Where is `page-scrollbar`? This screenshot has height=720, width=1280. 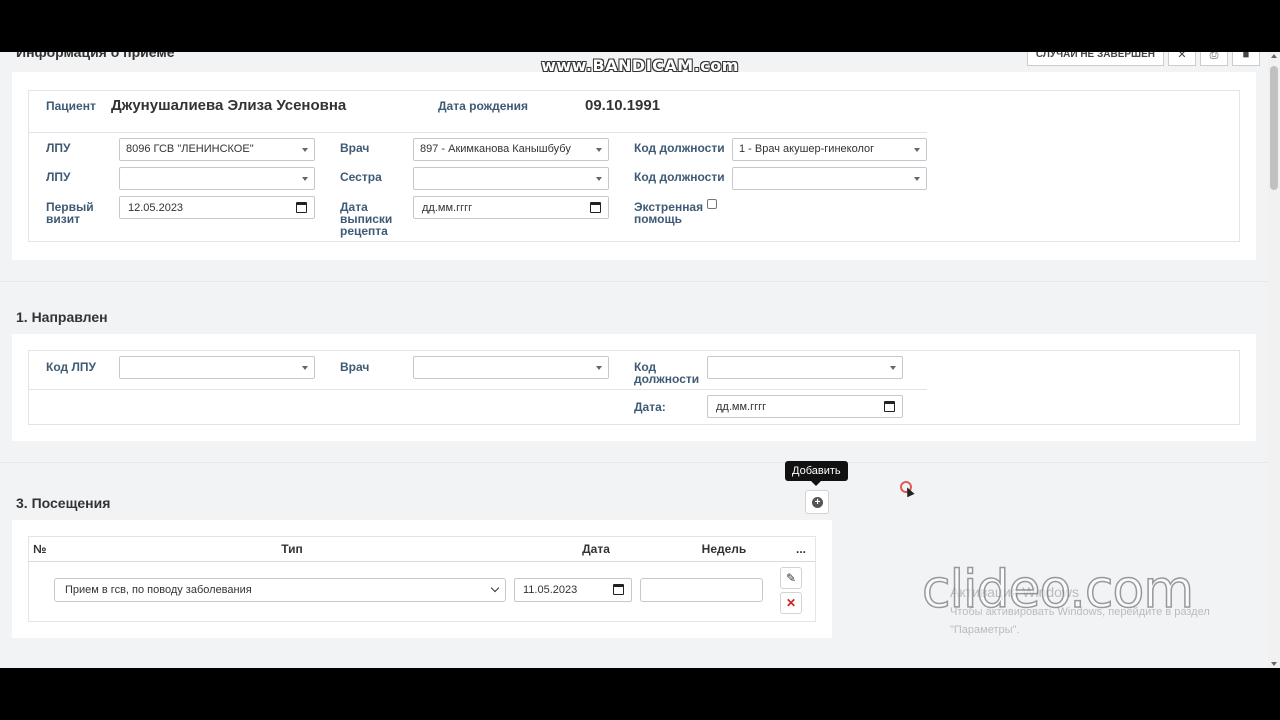
page-scrollbar is located at coordinates (1274, 360).